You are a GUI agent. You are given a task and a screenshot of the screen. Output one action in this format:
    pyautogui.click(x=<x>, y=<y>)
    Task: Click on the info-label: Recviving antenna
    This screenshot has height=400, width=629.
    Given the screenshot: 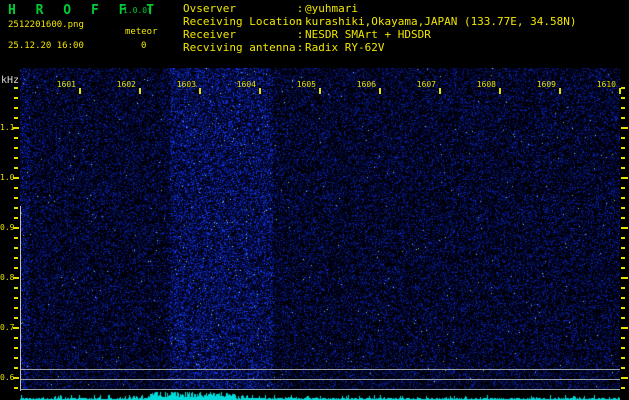 What is the action you would take?
    pyautogui.click(x=239, y=47)
    